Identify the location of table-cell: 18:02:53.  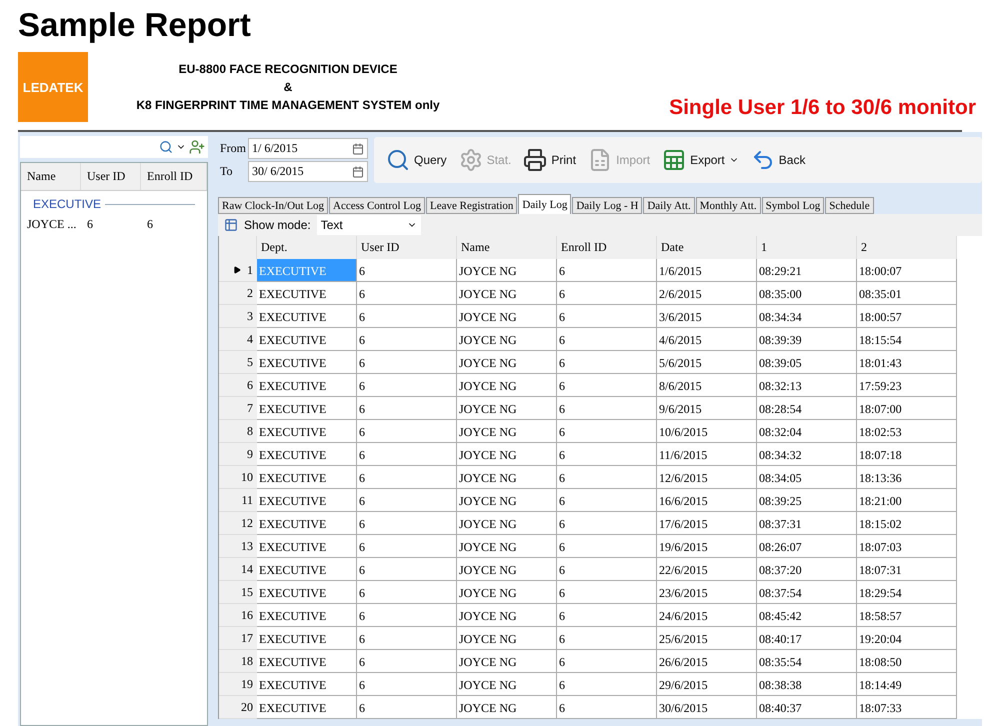
(907, 431).